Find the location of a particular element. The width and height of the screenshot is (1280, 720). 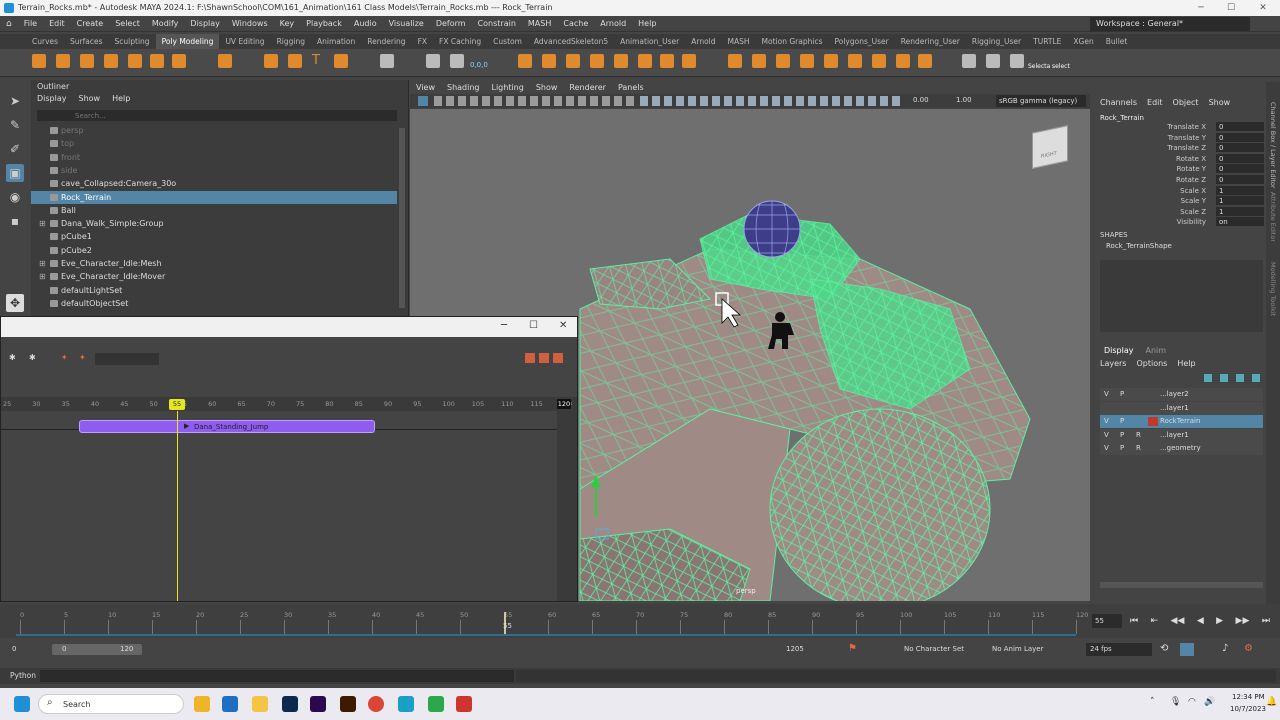

prefs-icon: ⚙ is located at coordinates (1248, 648).